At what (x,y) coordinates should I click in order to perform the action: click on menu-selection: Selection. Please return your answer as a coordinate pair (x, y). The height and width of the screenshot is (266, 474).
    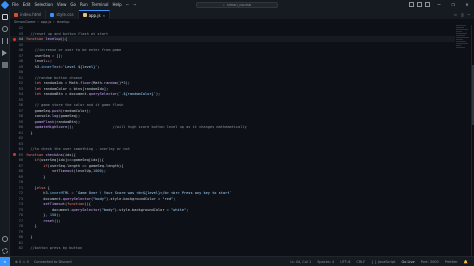
    Looking at the image, I should click on (43, 5).